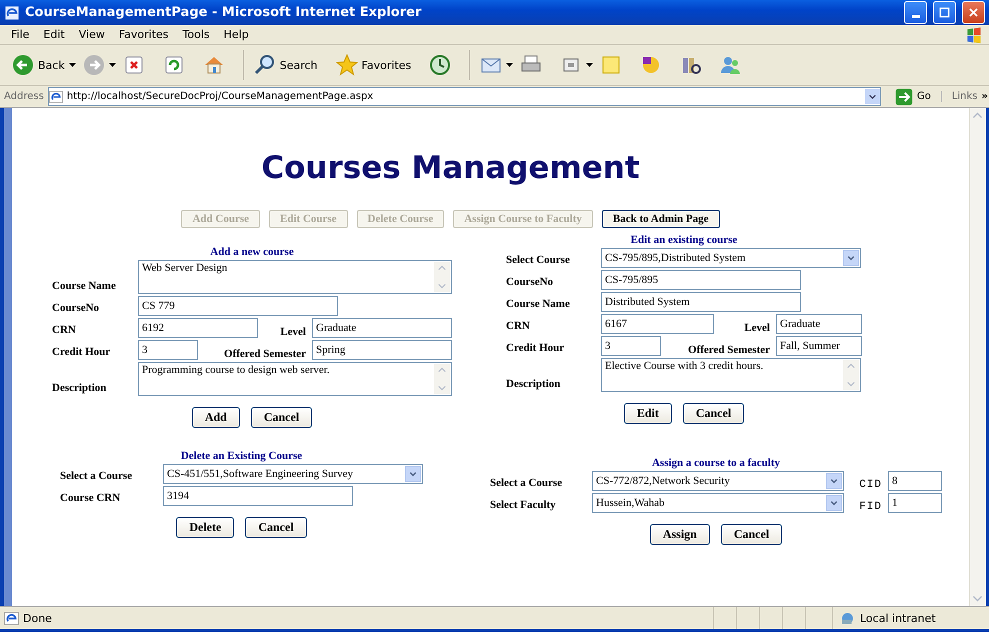 Image resolution: width=989 pixels, height=643 pixels. What do you see at coordinates (701, 280) in the screenshot?
I see `text-field: CS-795/895` at bounding box center [701, 280].